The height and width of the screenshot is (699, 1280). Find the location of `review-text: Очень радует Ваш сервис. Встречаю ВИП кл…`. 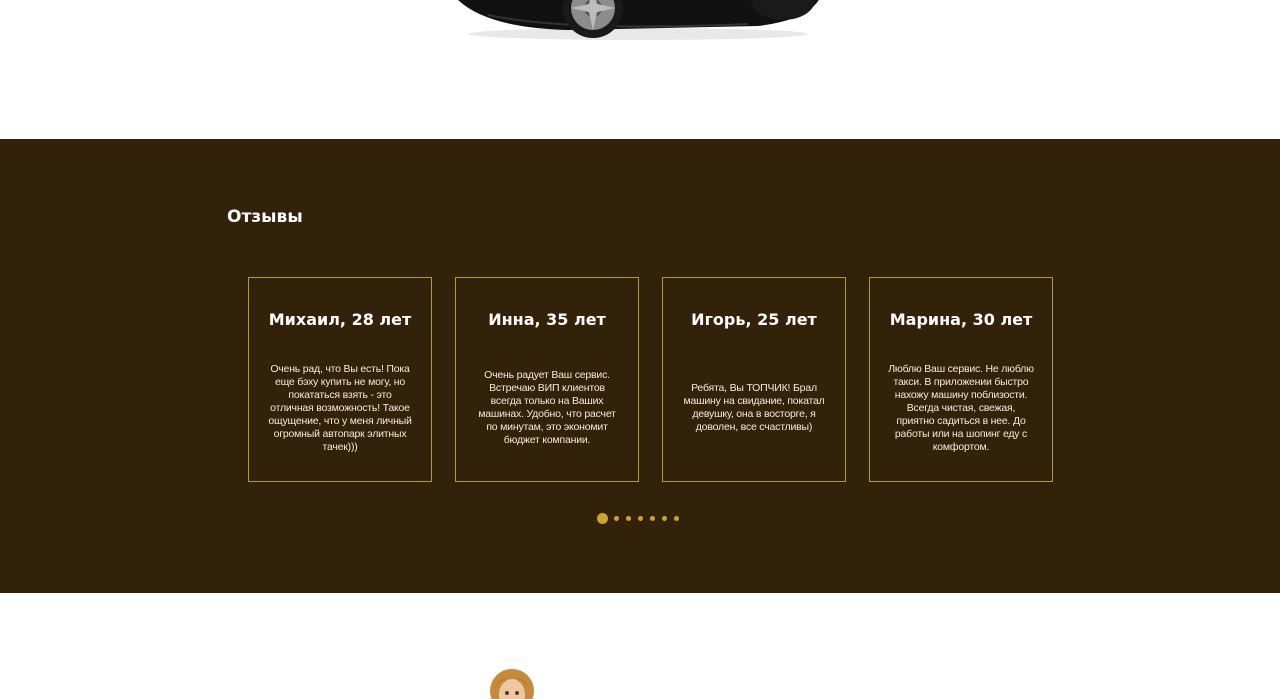

review-text: Очень радует Ваш сервис. Встречаю ВИП кл… is located at coordinates (547, 407).